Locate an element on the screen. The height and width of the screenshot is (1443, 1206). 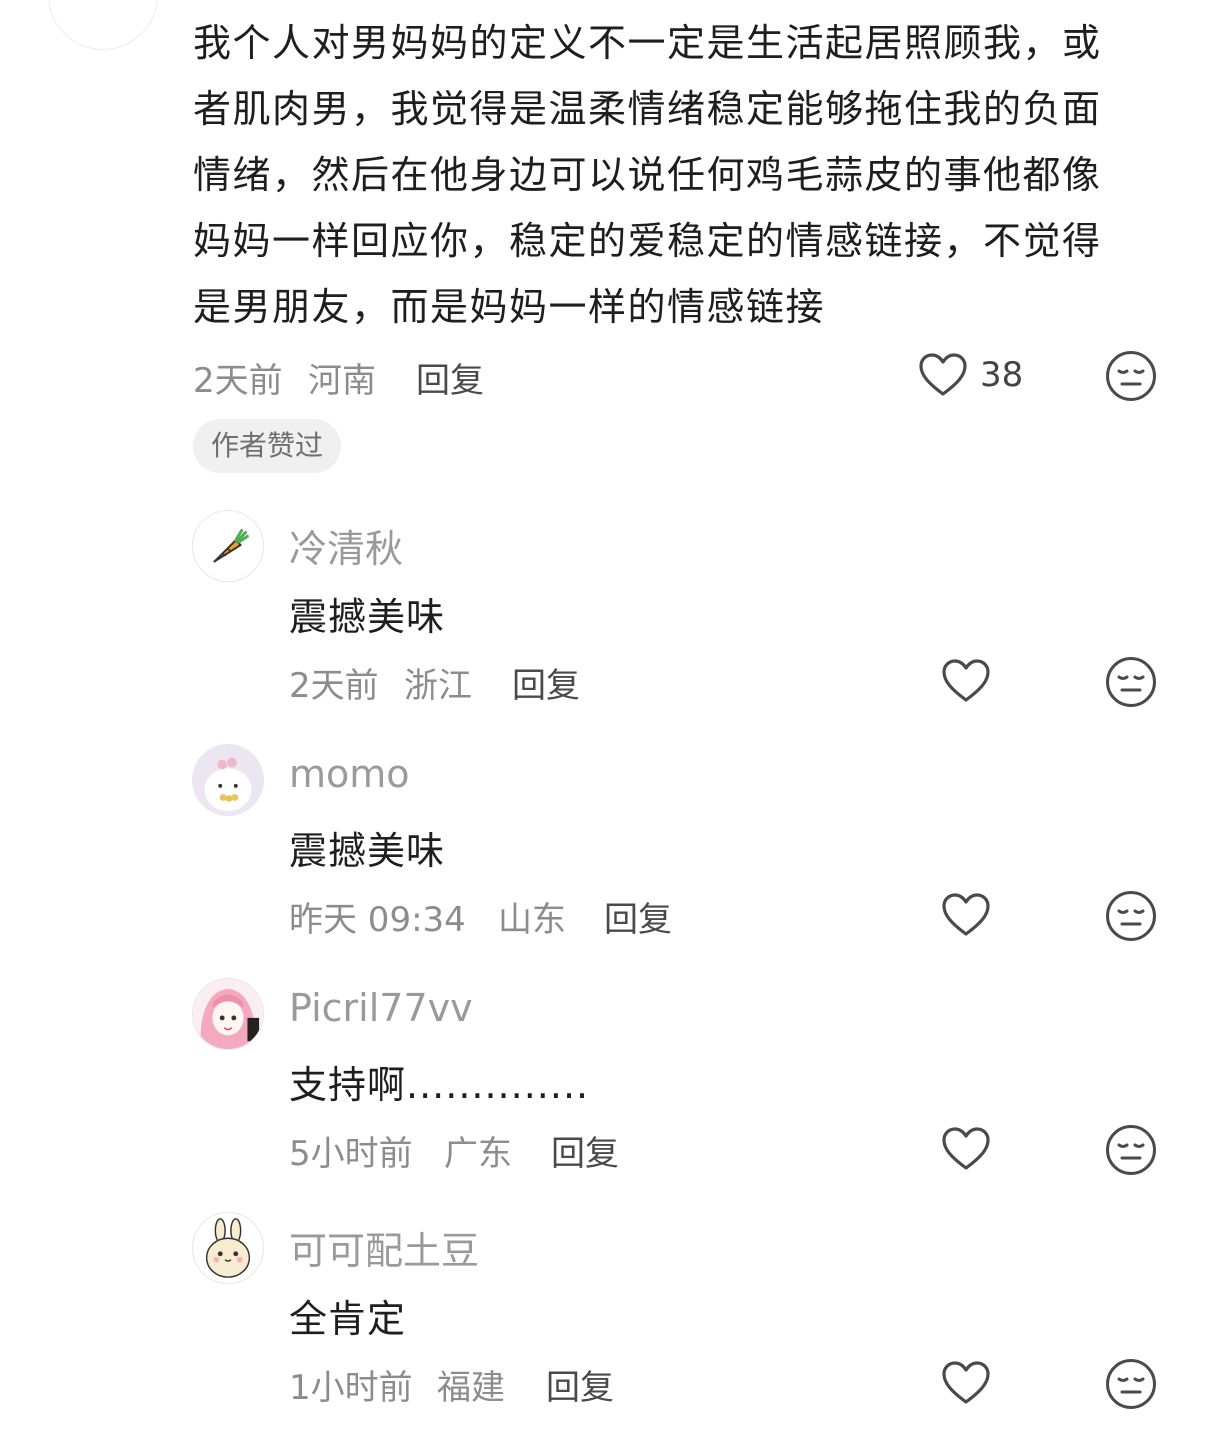
carrot-avatar-icon is located at coordinates (228, 546).